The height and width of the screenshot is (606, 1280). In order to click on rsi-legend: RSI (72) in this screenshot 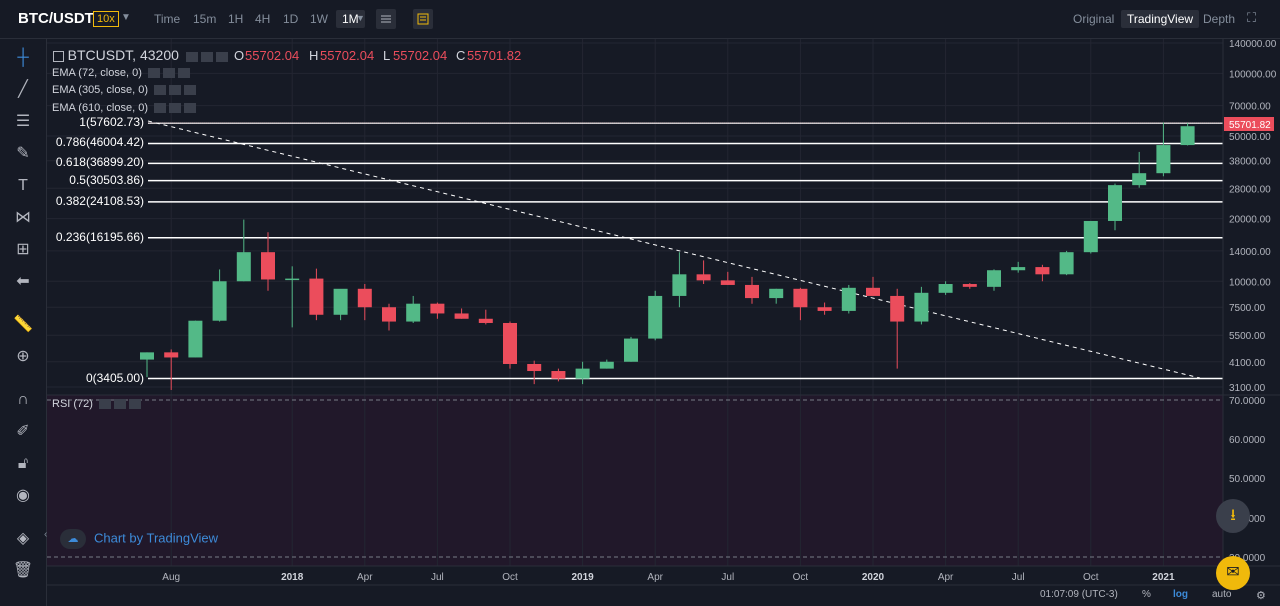, I will do `click(97, 404)`.